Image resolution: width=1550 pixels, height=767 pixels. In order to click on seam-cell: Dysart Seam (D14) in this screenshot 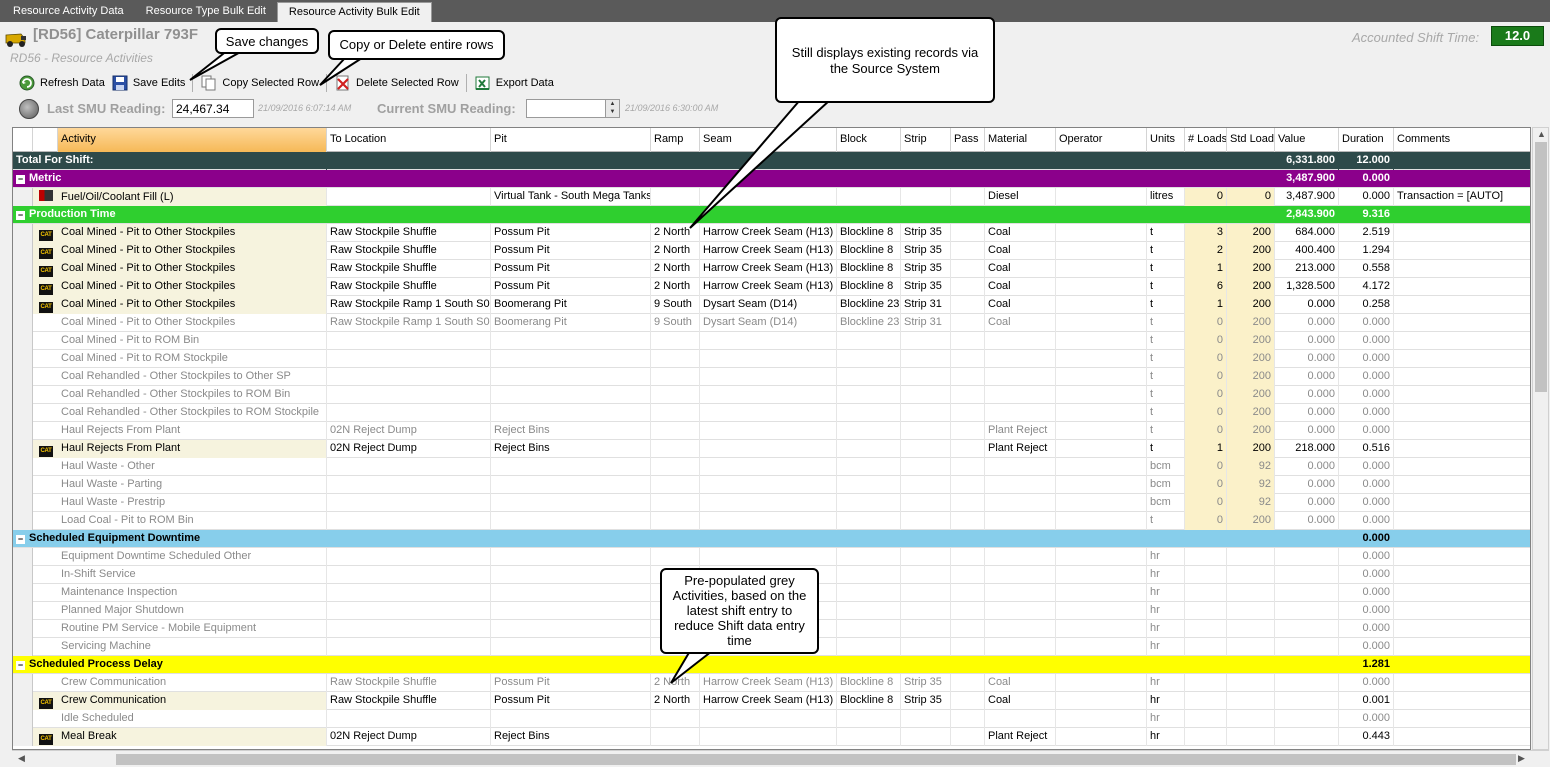, I will do `click(768, 305)`.